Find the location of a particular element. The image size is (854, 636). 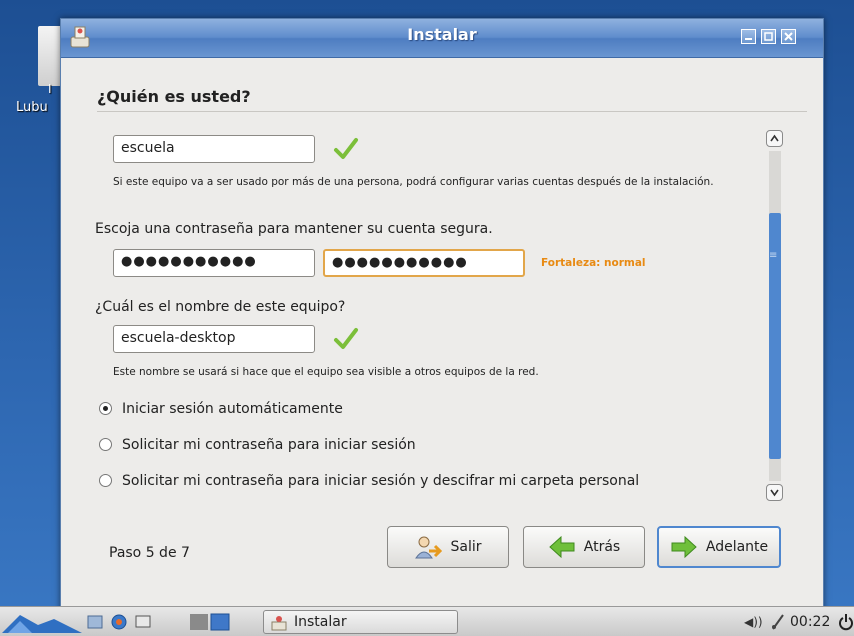

desktop-icon-label: Lubu is located at coordinates (32, 107).